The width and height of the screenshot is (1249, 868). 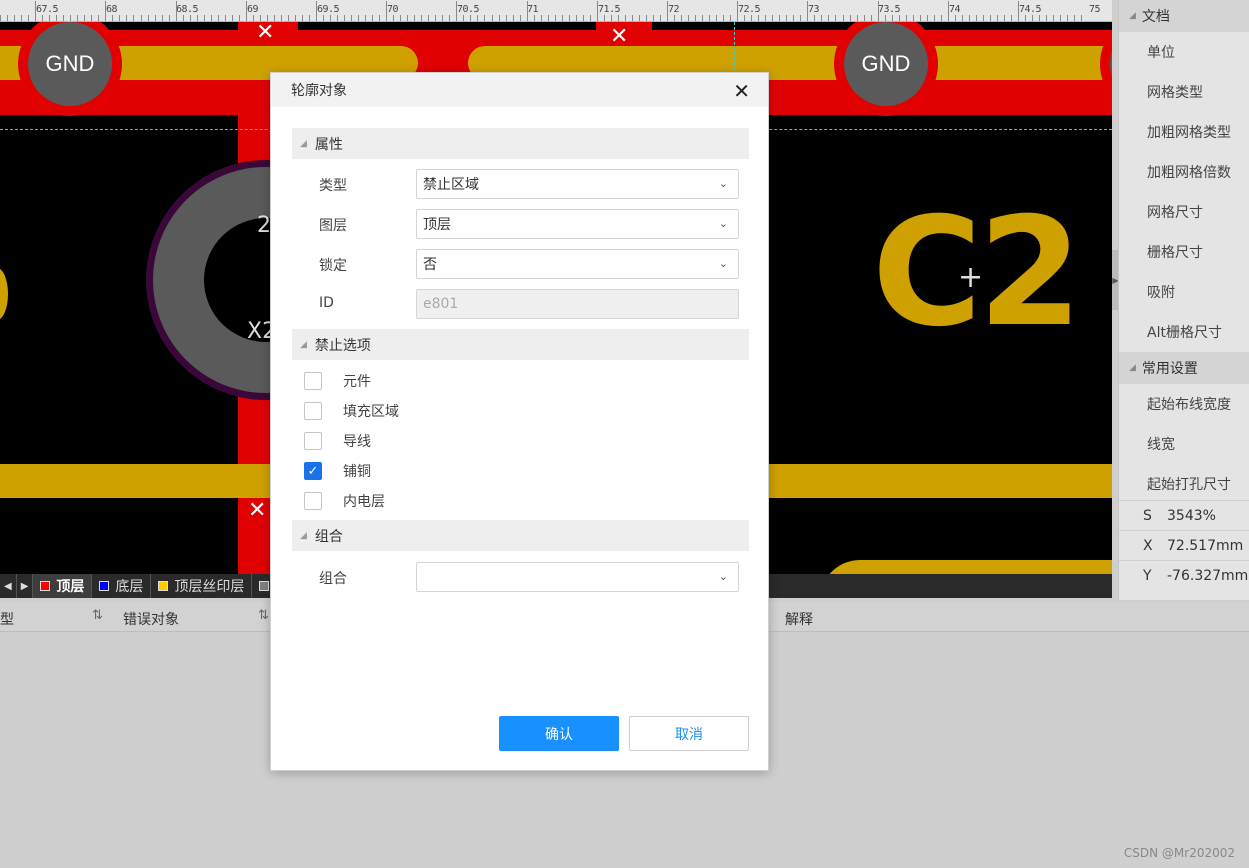 What do you see at coordinates (1030, 9) in the screenshot?
I see `ruler-tick-label: 74.5` at bounding box center [1030, 9].